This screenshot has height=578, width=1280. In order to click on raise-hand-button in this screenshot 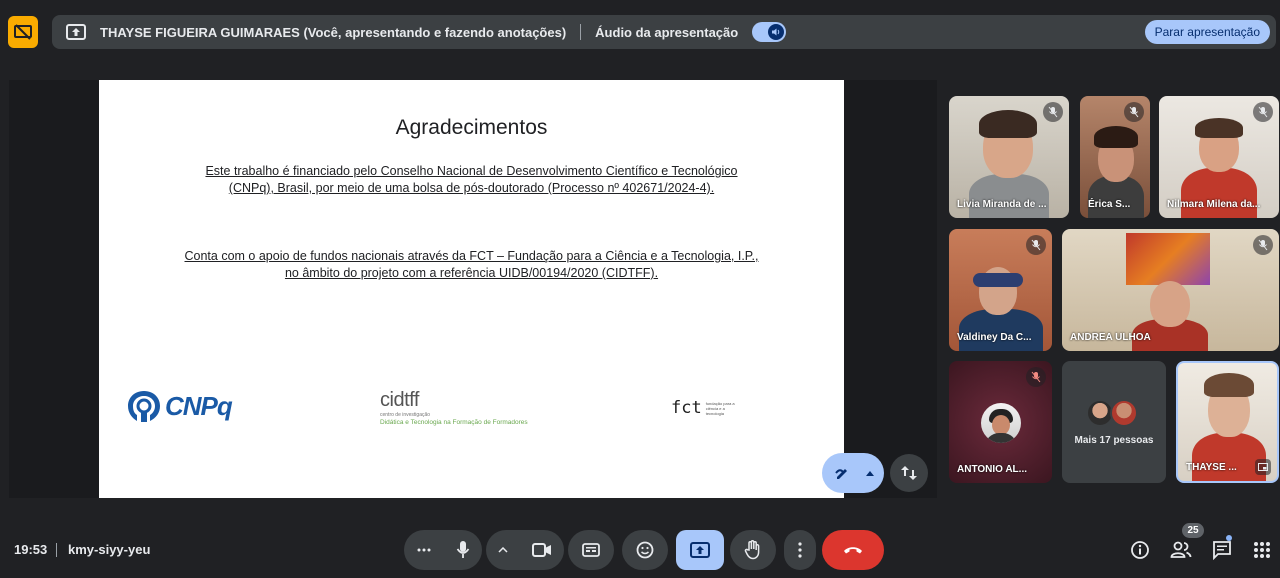, I will do `click(753, 550)`.